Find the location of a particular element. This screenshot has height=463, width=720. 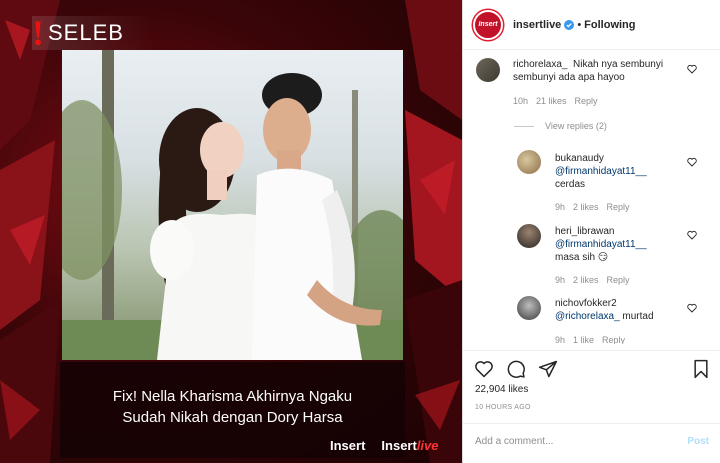

avatar: Insert is located at coordinates (488, 24).